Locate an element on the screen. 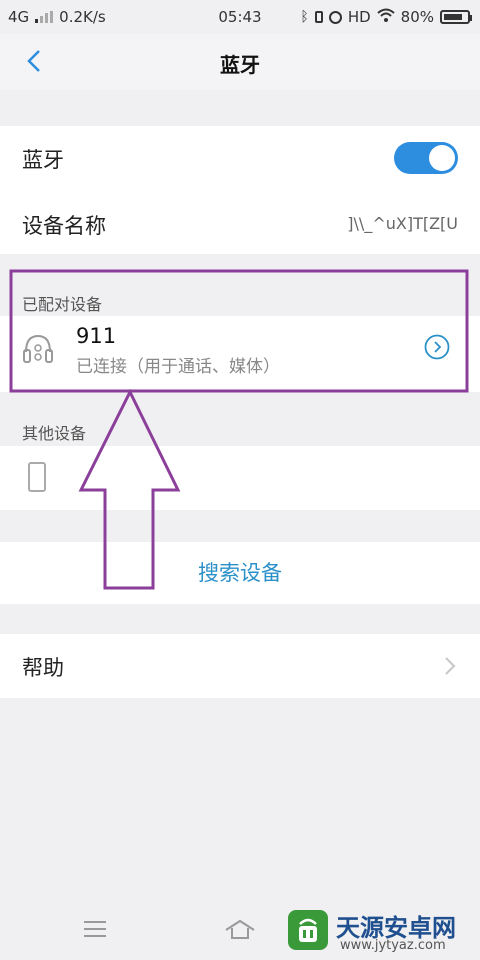  home-icon is located at coordinates (240, 931).